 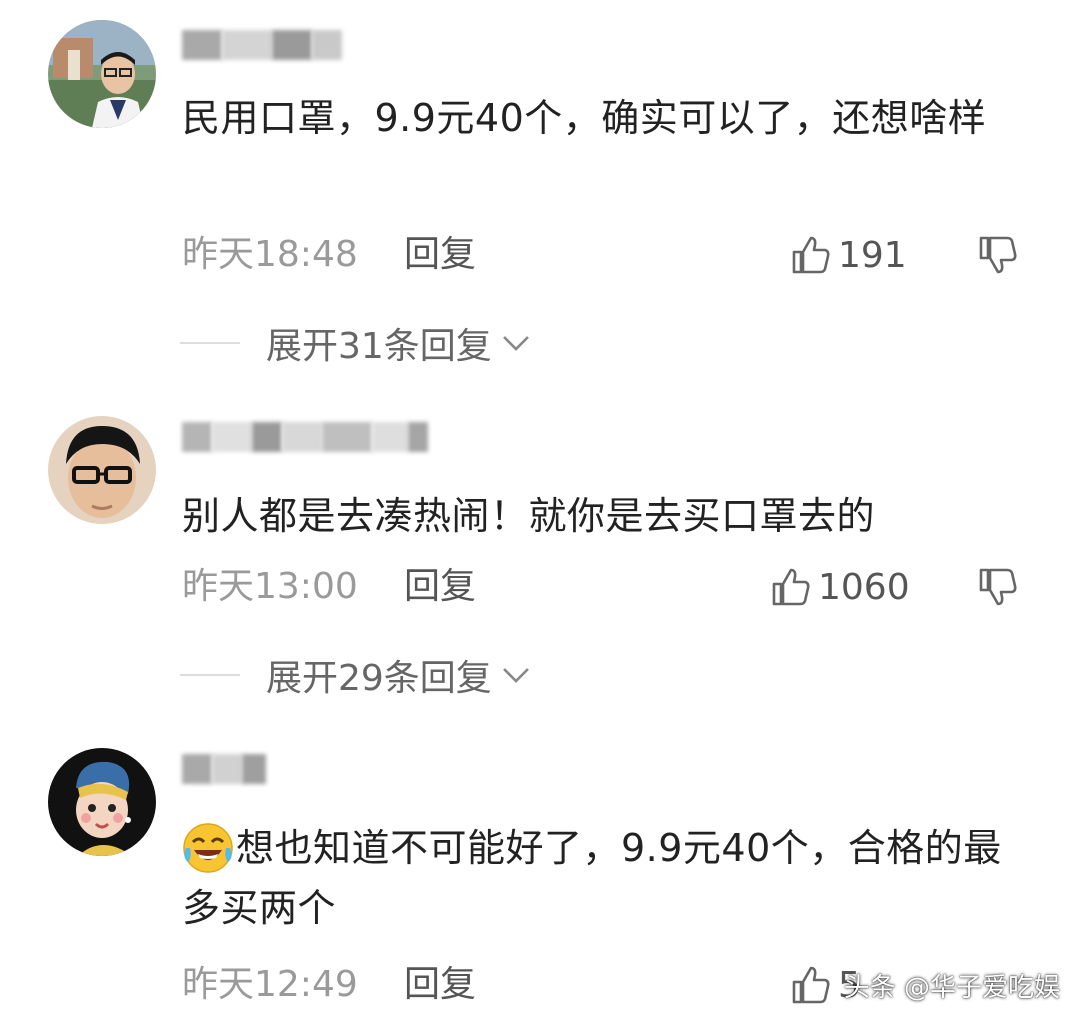 I want to click on like-button: 191, so click(x=848, y=255).